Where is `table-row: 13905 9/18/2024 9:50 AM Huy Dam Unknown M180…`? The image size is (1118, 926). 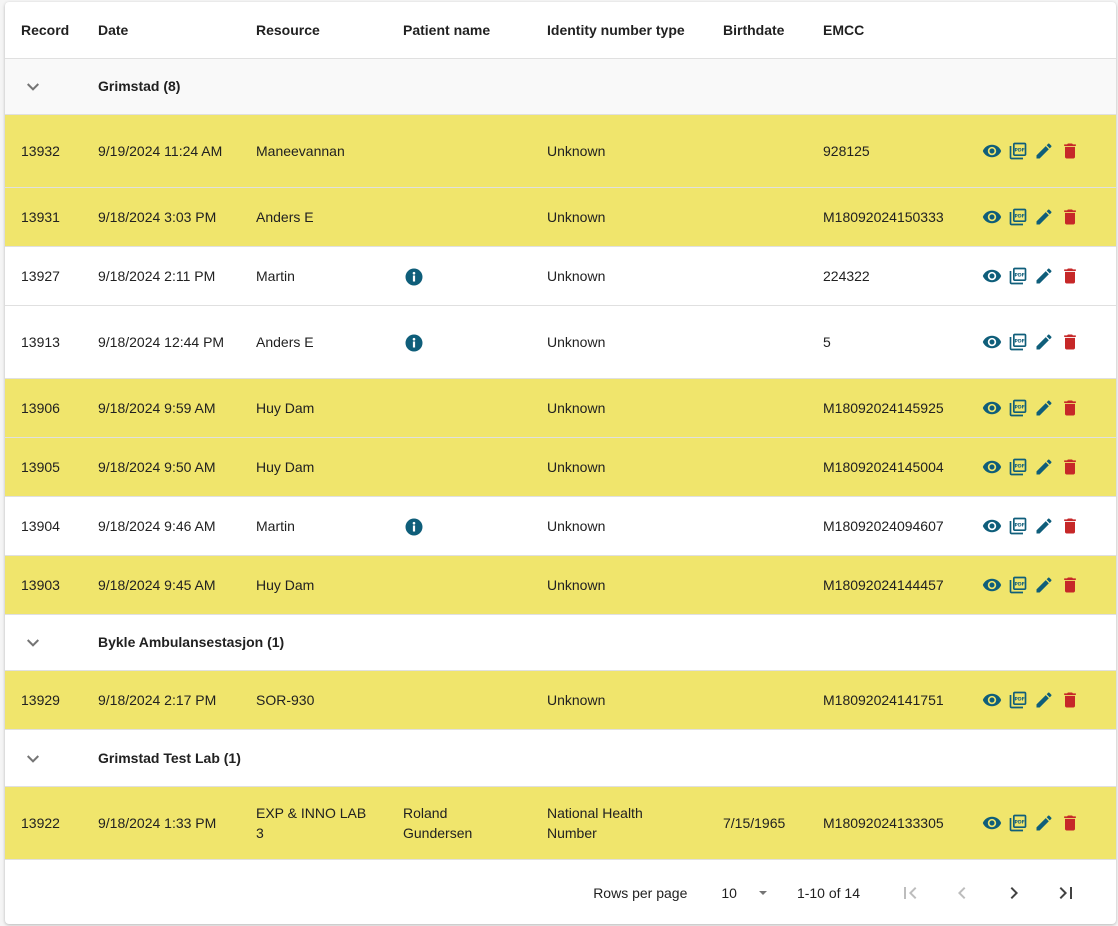
table-row: 13905 9/18/2024 9:50 AM Huy Dam Unknown M180… is located at coordinates (560, 467).